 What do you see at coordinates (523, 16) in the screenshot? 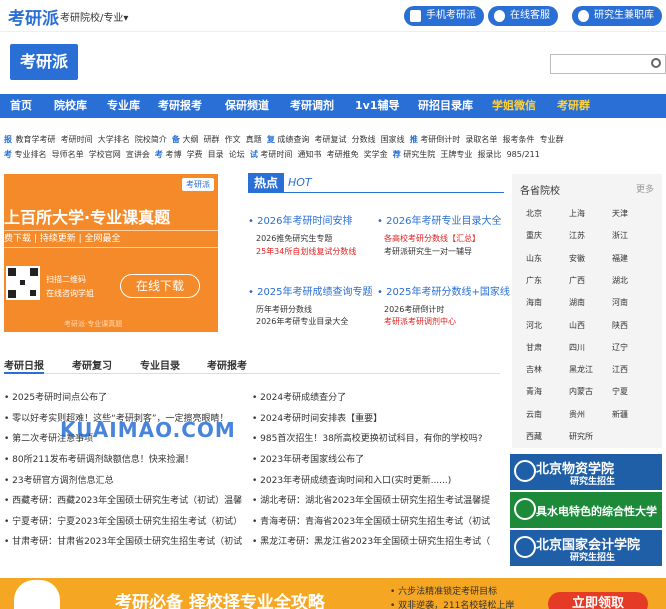
I see `online-service-button: 在线客服` at bounding box center [523, 16].